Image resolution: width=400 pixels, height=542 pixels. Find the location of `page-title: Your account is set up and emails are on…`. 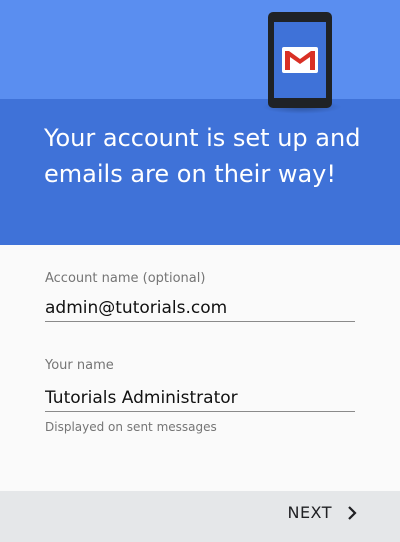

page-title: Your account is set up and emails are on… is located at coordinates (202, 156).